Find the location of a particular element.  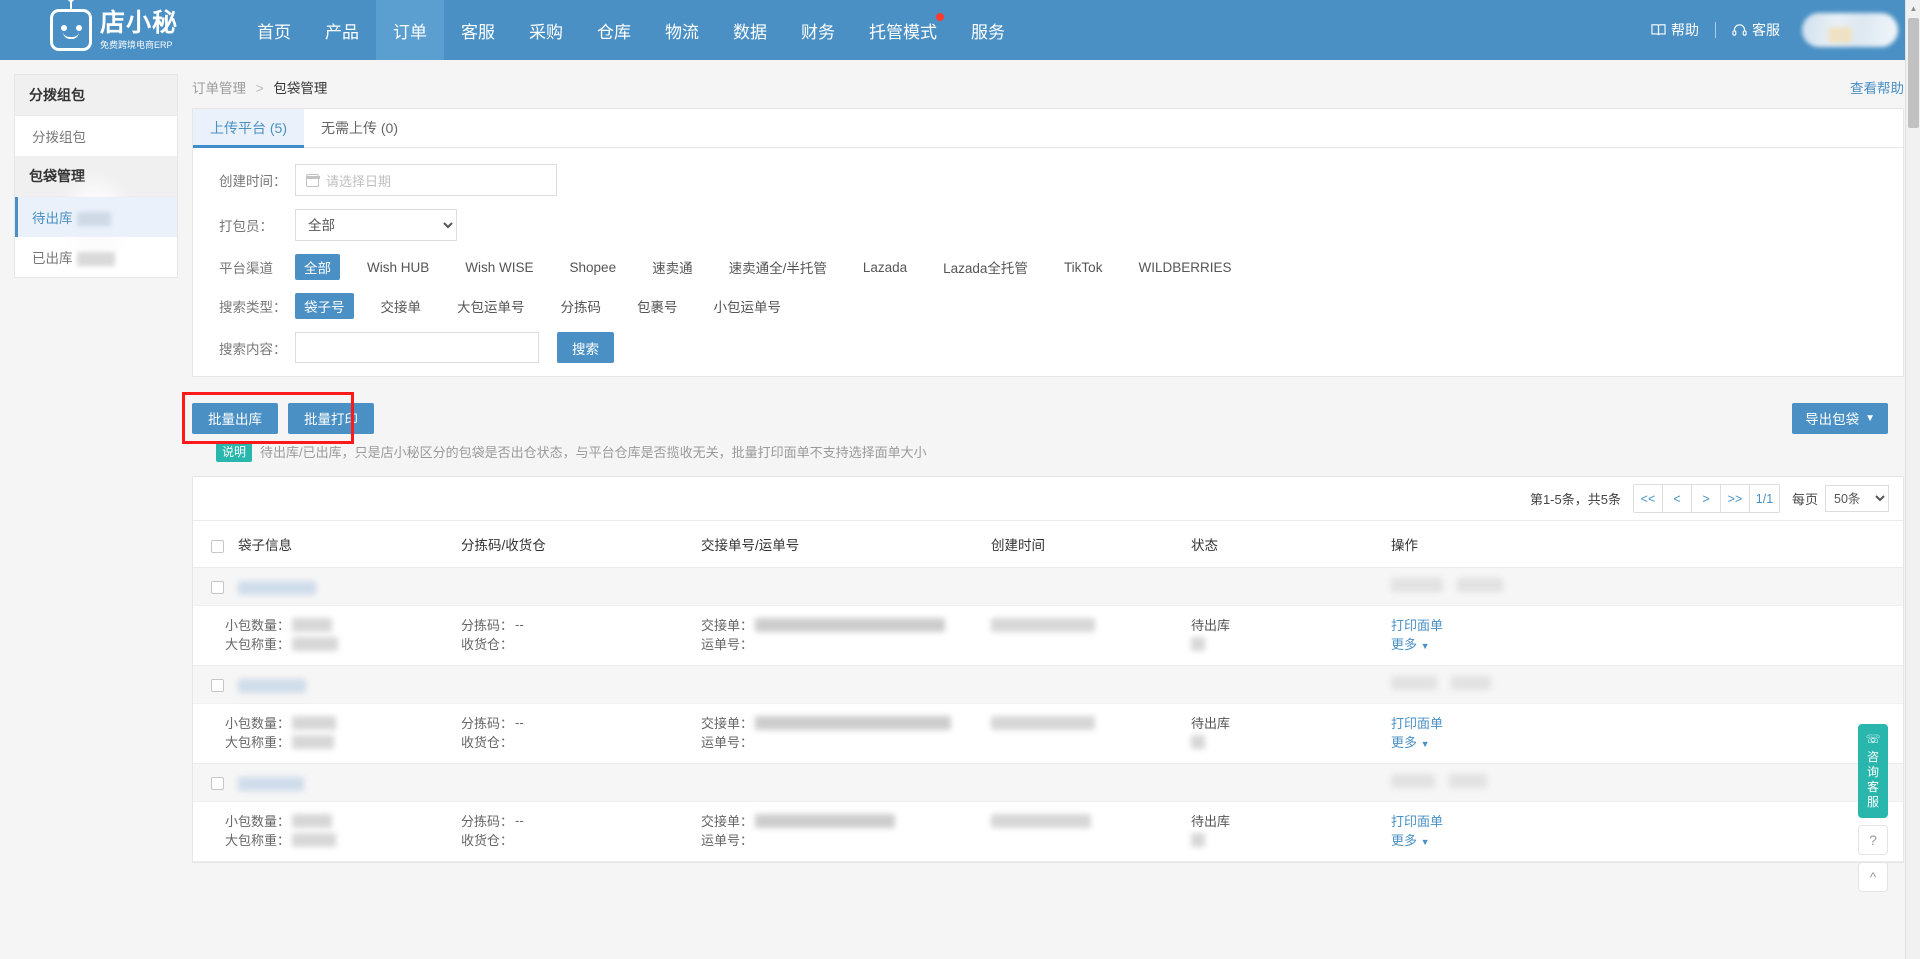

packer-select: 全部 is located at coordinates (376, 225).